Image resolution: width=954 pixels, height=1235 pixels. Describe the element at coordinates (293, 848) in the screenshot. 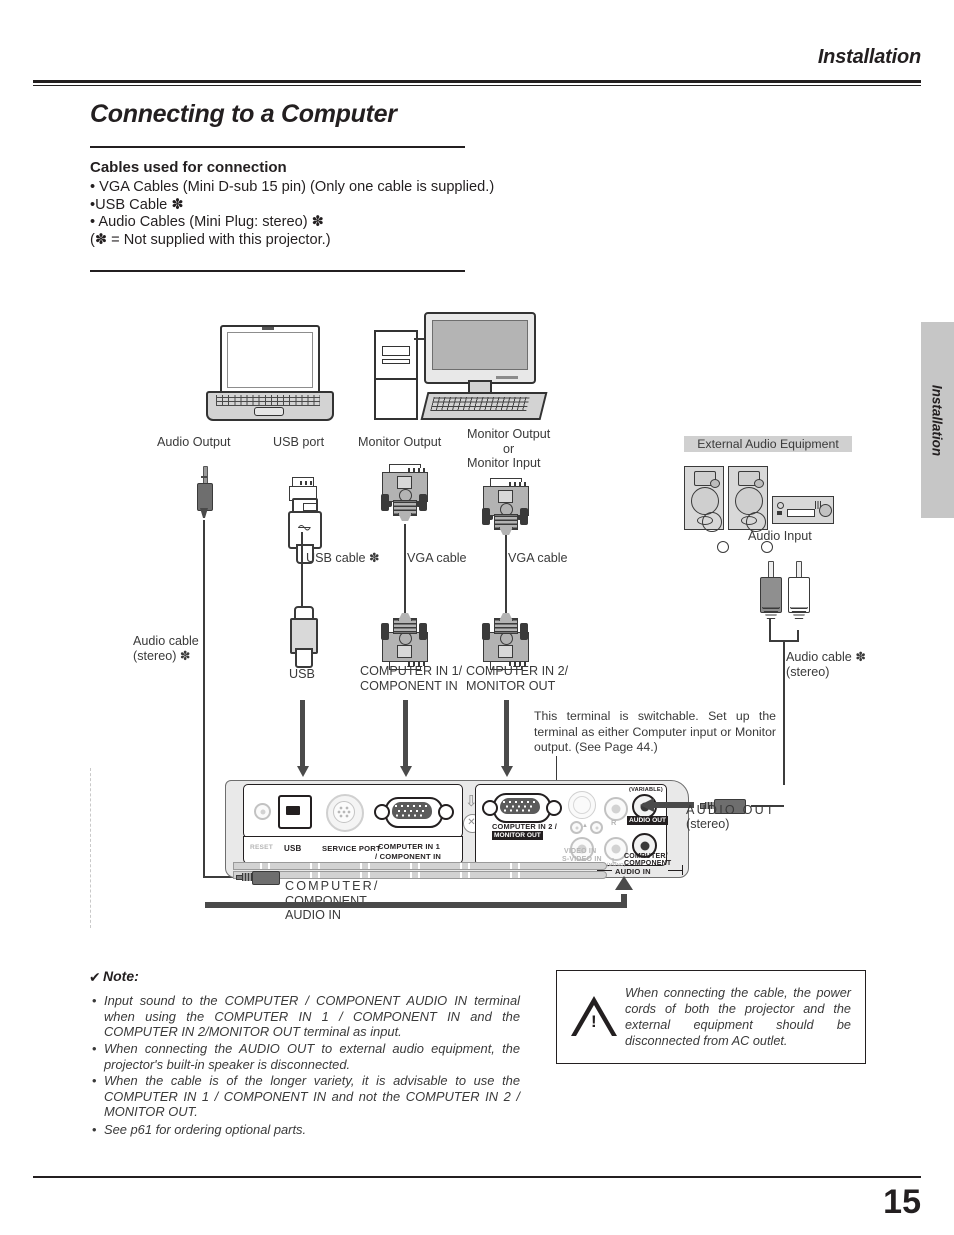

I see `panel-label-usb: USB` at that location.